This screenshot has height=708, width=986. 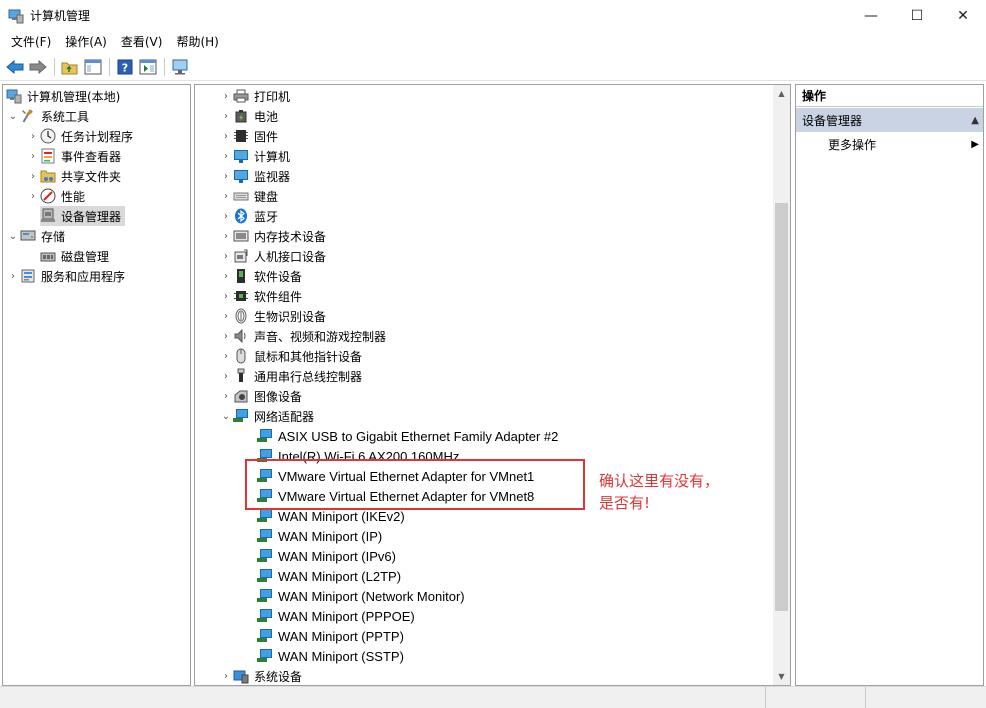 What do you see at coordinates (272, 236) in the screenshot?
I see `device-category-memory-technology: › 内存技术设备` at bounding box center [272, 236].